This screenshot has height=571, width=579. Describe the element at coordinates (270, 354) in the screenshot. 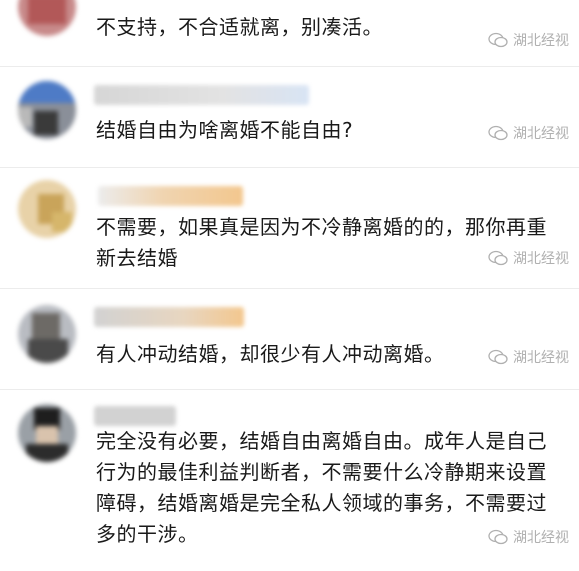

I see `comment-text: 有人冲动结婚，却很少有人冲动离婚。` at that location.